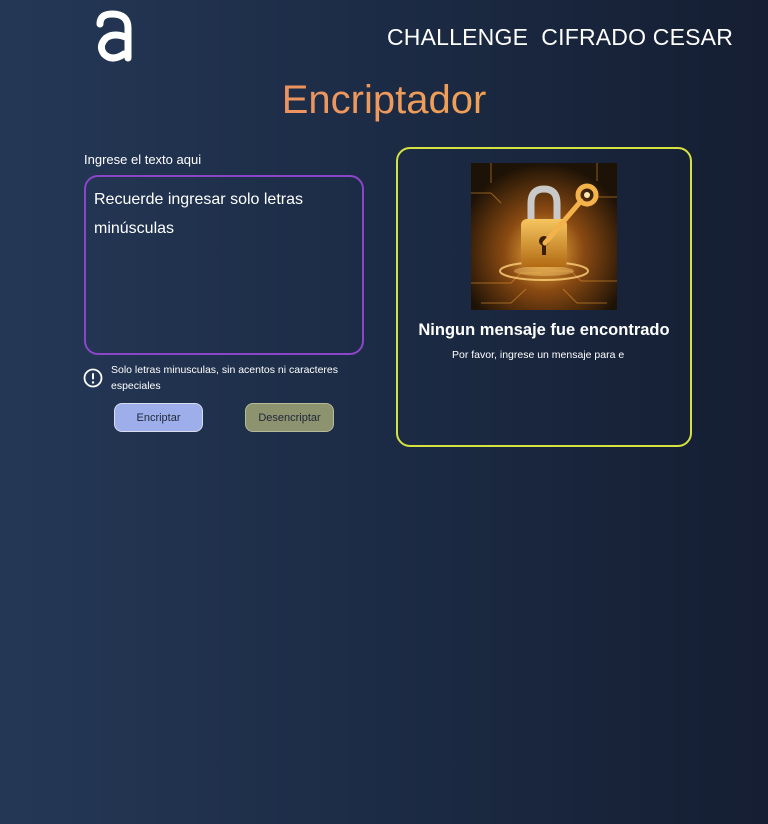 This screenshot has width=768, height=824. I want to click on exclamation-circle-icon, so click(93, 378).